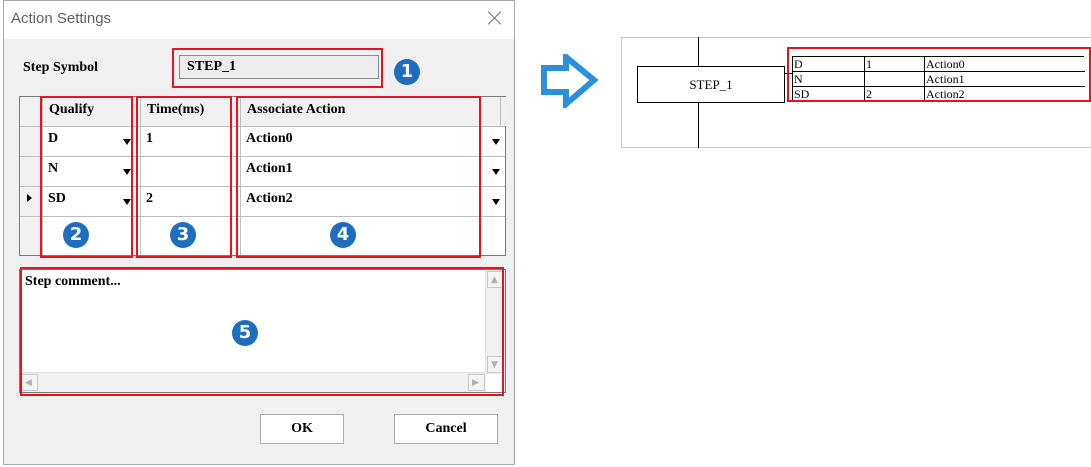  What do you see at coordinates (259, 20) in the screenshot?
I see `title-bar: Action Settings` at bounding box center [259, 20].